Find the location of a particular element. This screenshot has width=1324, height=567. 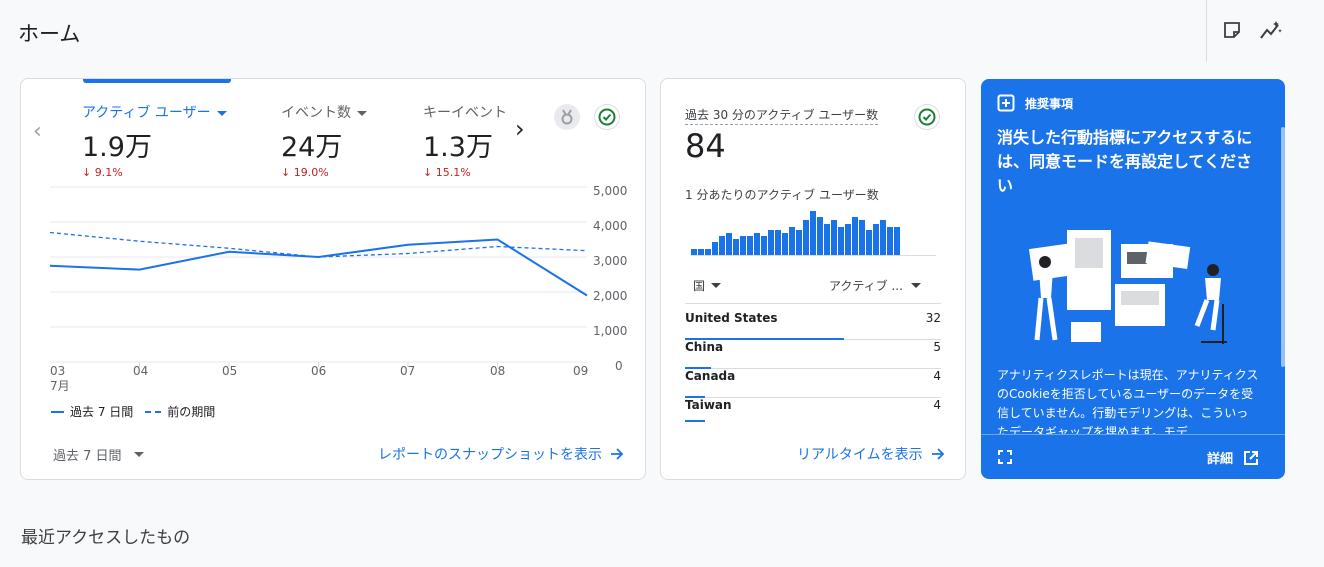

metric-delta: 15.1% is located at coordinates (453, 172).